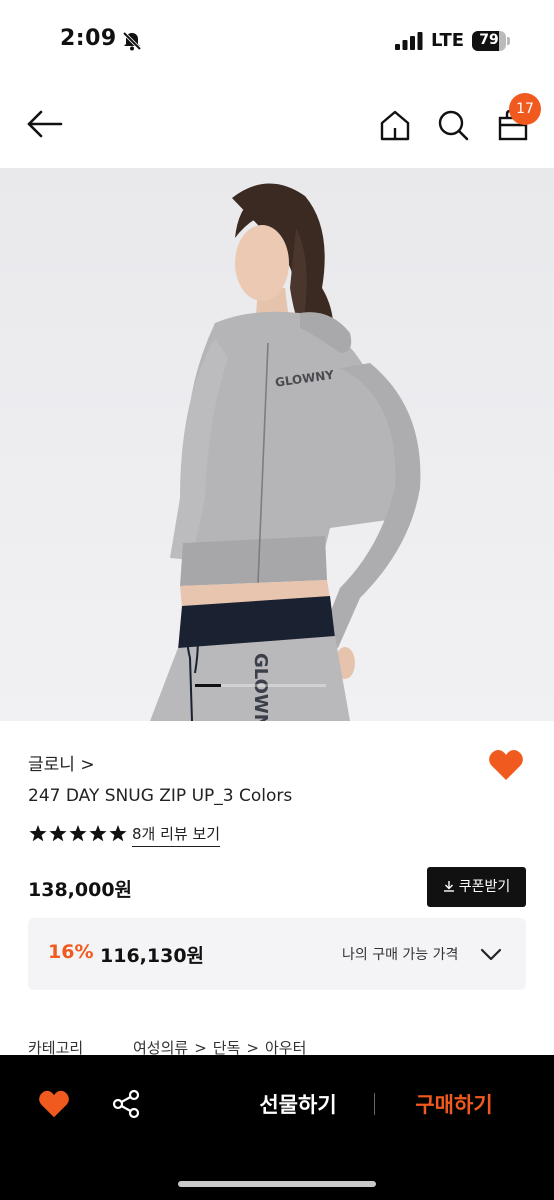 This screenshot has width=554, height=1200. What do you see at coordinates (277, 1127) in the screenshot?
I see `bottom-action-bar` at bounding box center [277, 1127].